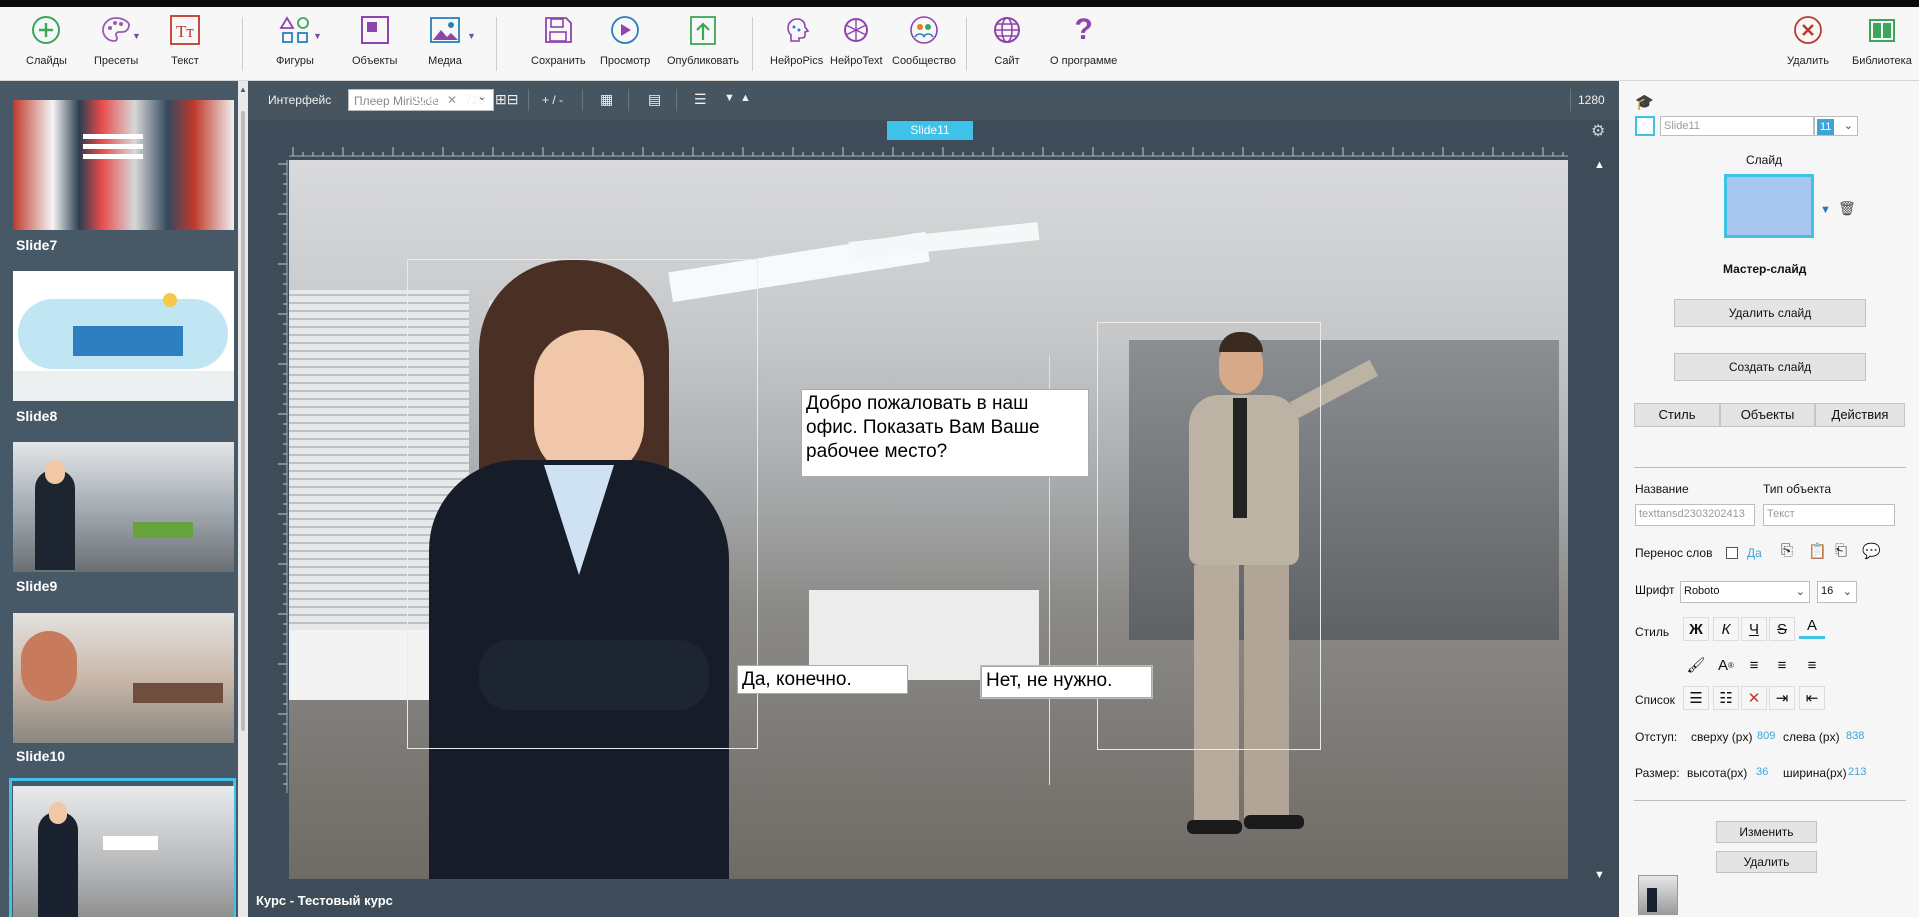 The height and width of the screenshot is (917, 1919). Describe the element at coordinates (558, 44) in the screenshot. I see `save-button: Сохранить` at that location.